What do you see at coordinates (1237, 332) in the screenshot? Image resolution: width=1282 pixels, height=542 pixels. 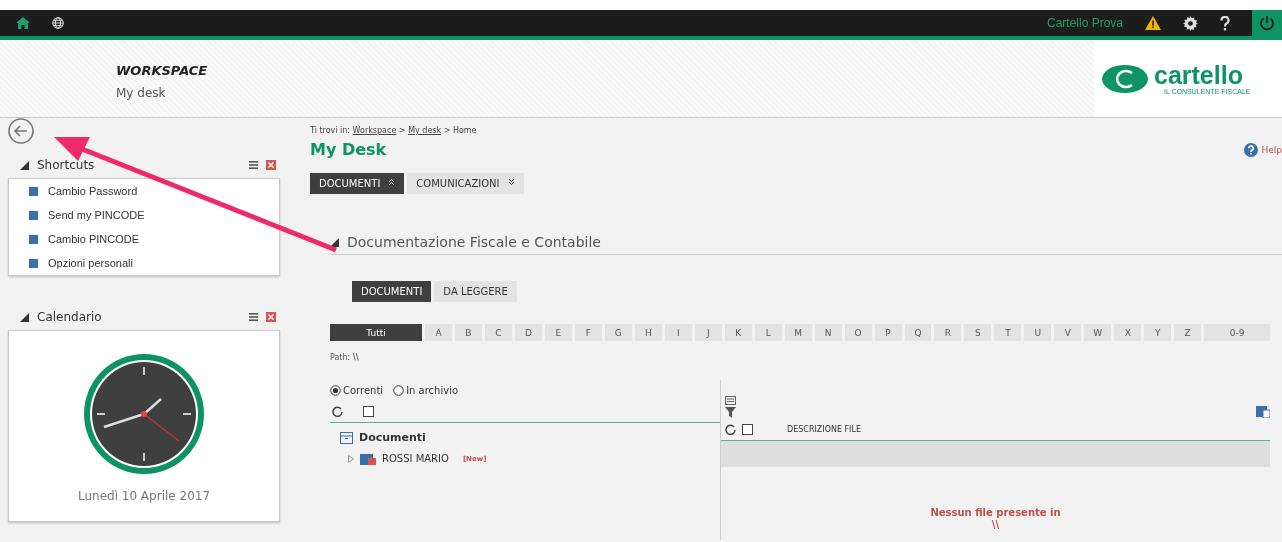 I see `letter-filter: 0-9` at bounding box center [1237, 332].